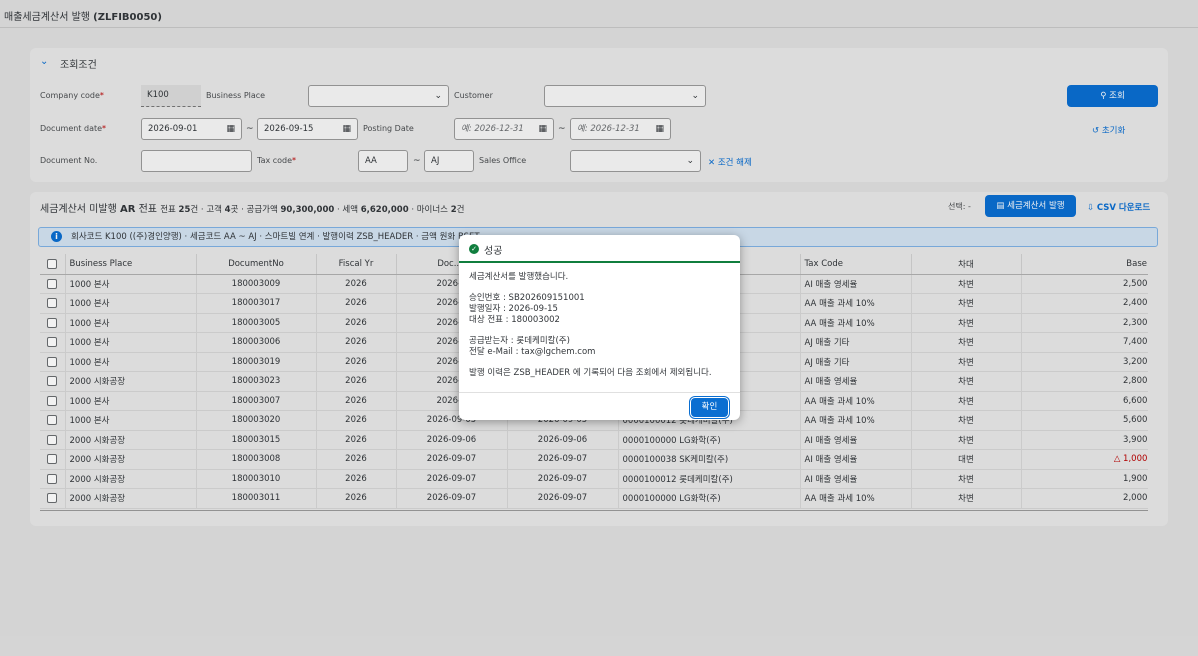  Describe the element at coordinates (519, 341) in the screenshot. I see `recipient: 공급받는자 : 롯데케미칼(주)` at that location.